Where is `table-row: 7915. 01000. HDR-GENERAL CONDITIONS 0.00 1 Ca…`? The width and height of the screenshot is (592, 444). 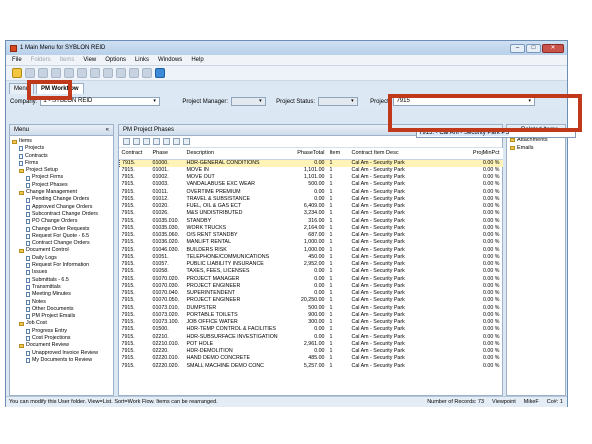 table-row: 7915. 01000. HDR-GENERAL CONDITIONS 0.00 1 Ca… is located at coordinates (311, 163).